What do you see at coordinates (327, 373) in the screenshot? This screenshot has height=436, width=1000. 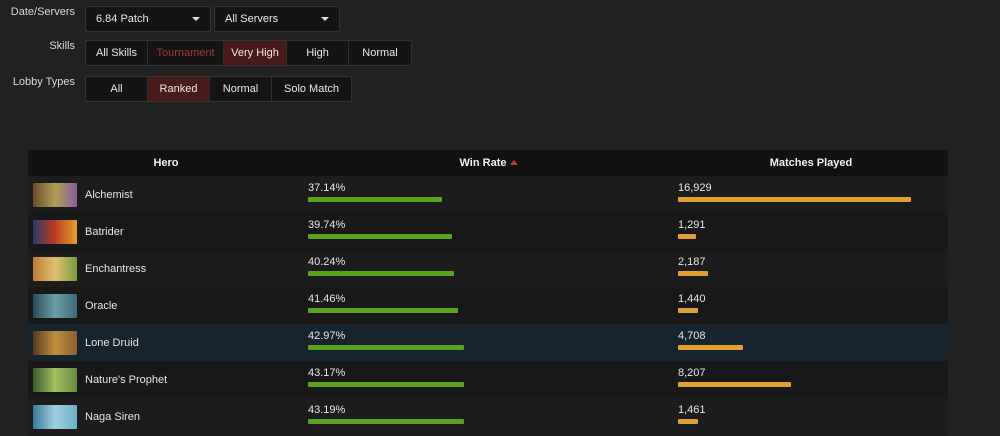 I see `win-rate-value: 43.17%` at bounding box center [327, 373].